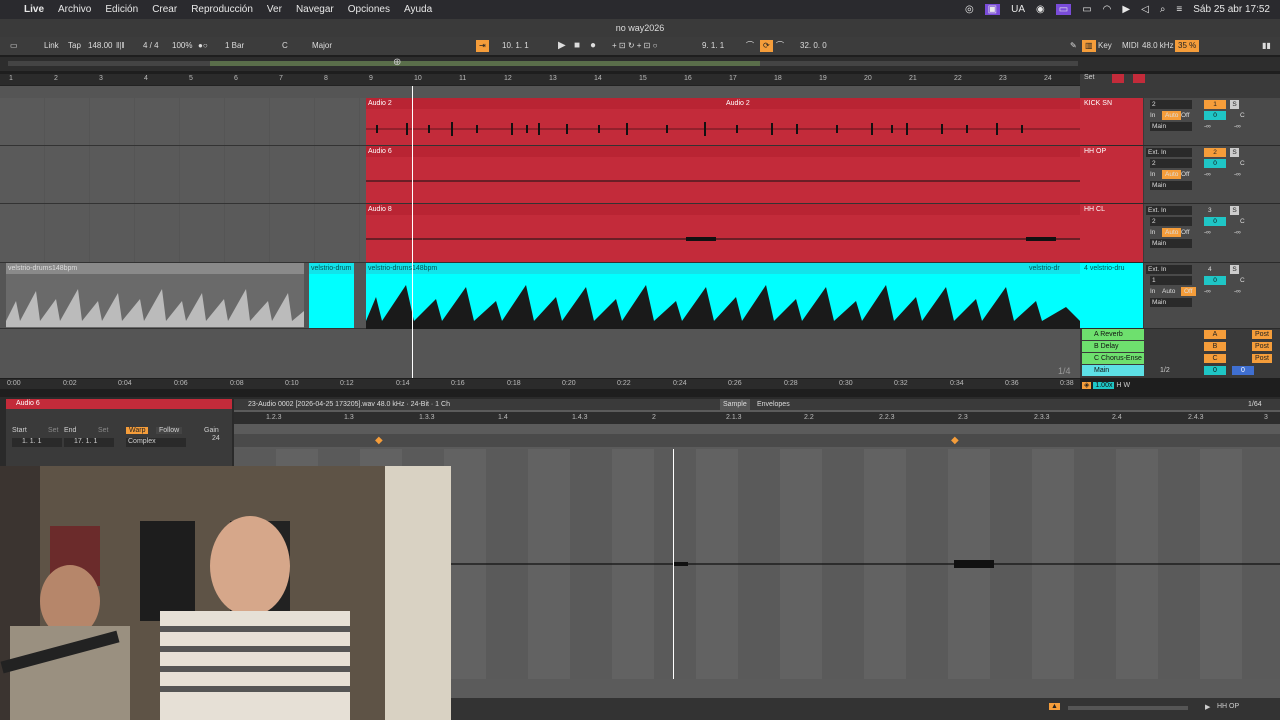 The image size is (1280, 720). Describe the element at coordinates (1128, 708) in the screenshot. I see `scroll-bar` at that location.